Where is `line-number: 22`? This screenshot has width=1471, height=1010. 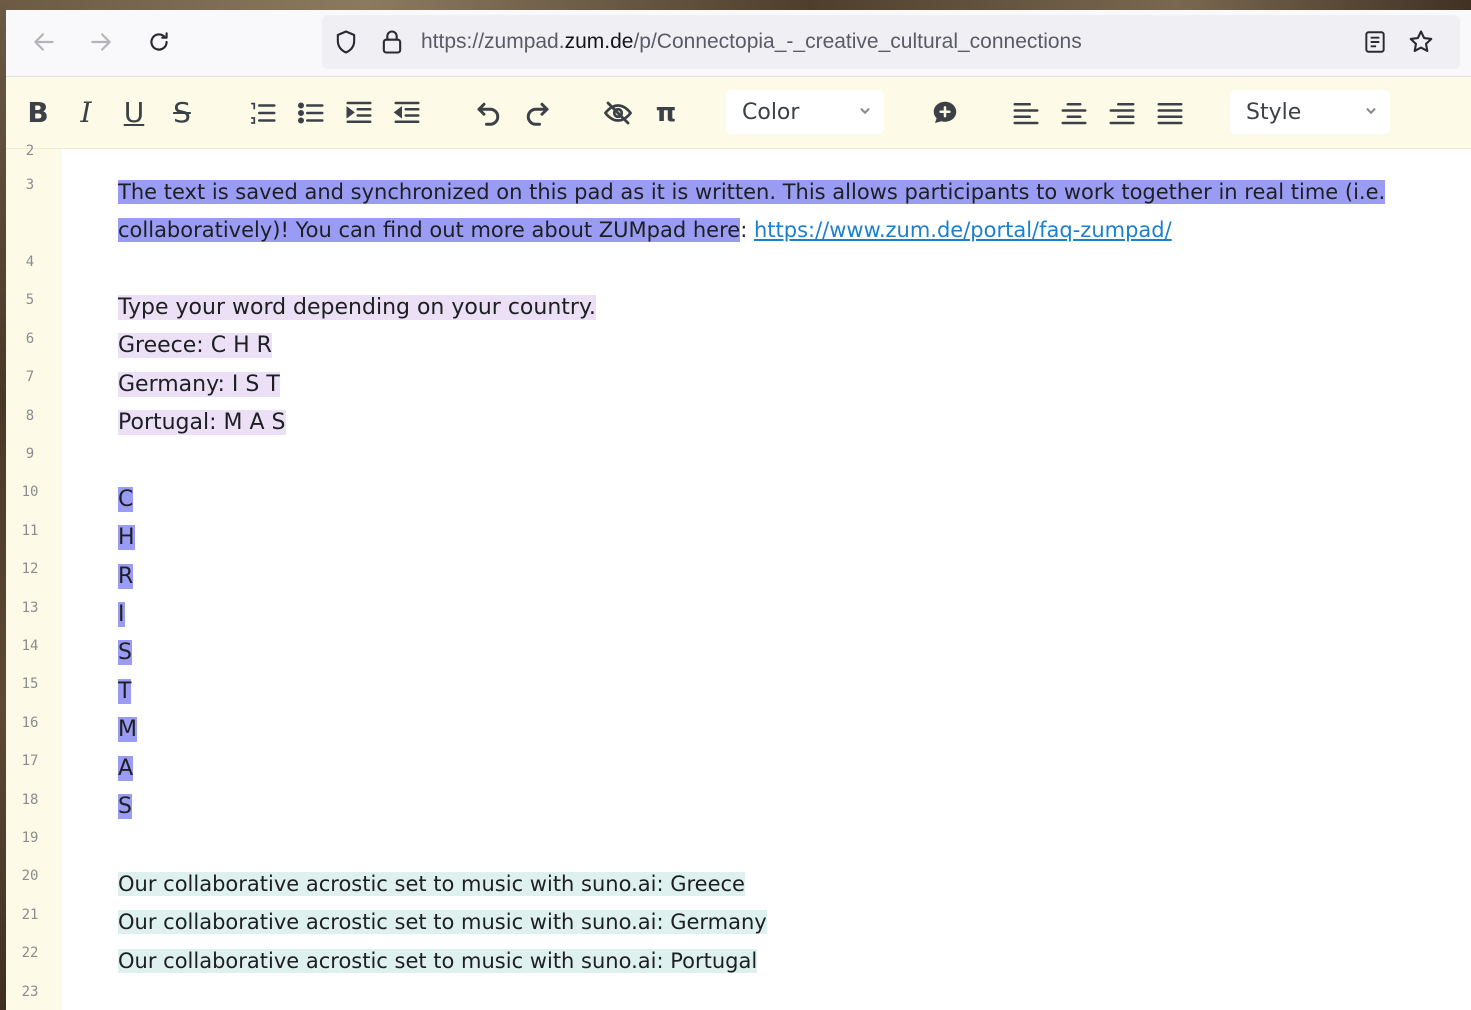 line-number: 22 is located at coordinates (30, 953).